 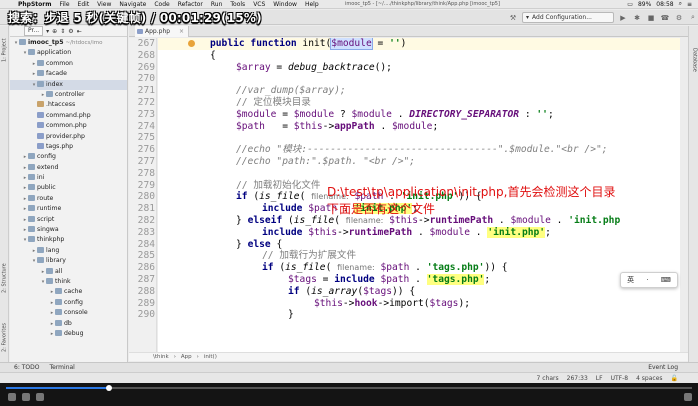 What do you see at coordinates (70, 31) in the screenshot?
I see `gear-icon: ⚙` at bounding box center [70, 31].